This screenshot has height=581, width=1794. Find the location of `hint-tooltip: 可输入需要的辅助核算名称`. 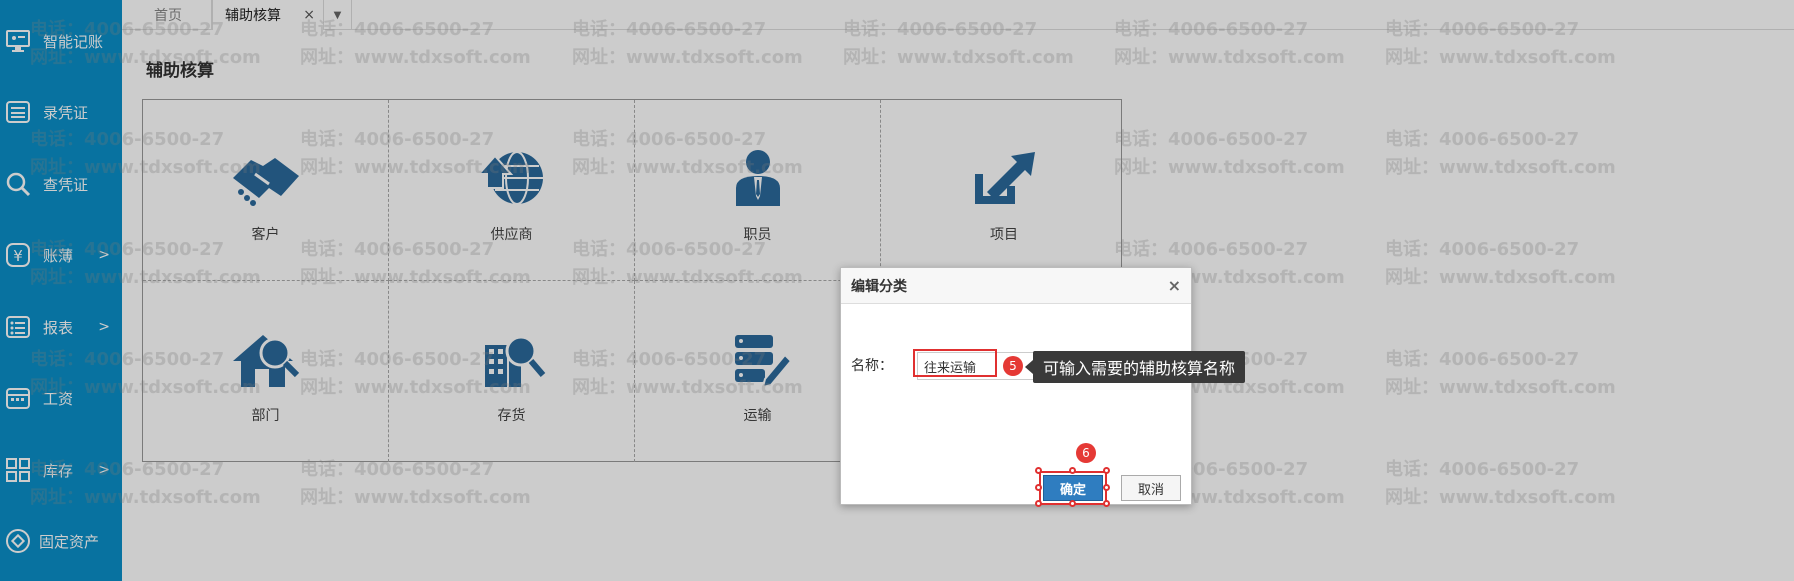

hint-tooltip: 可输入需要的辅助核算名称 is located at coordinates (1135, 367).